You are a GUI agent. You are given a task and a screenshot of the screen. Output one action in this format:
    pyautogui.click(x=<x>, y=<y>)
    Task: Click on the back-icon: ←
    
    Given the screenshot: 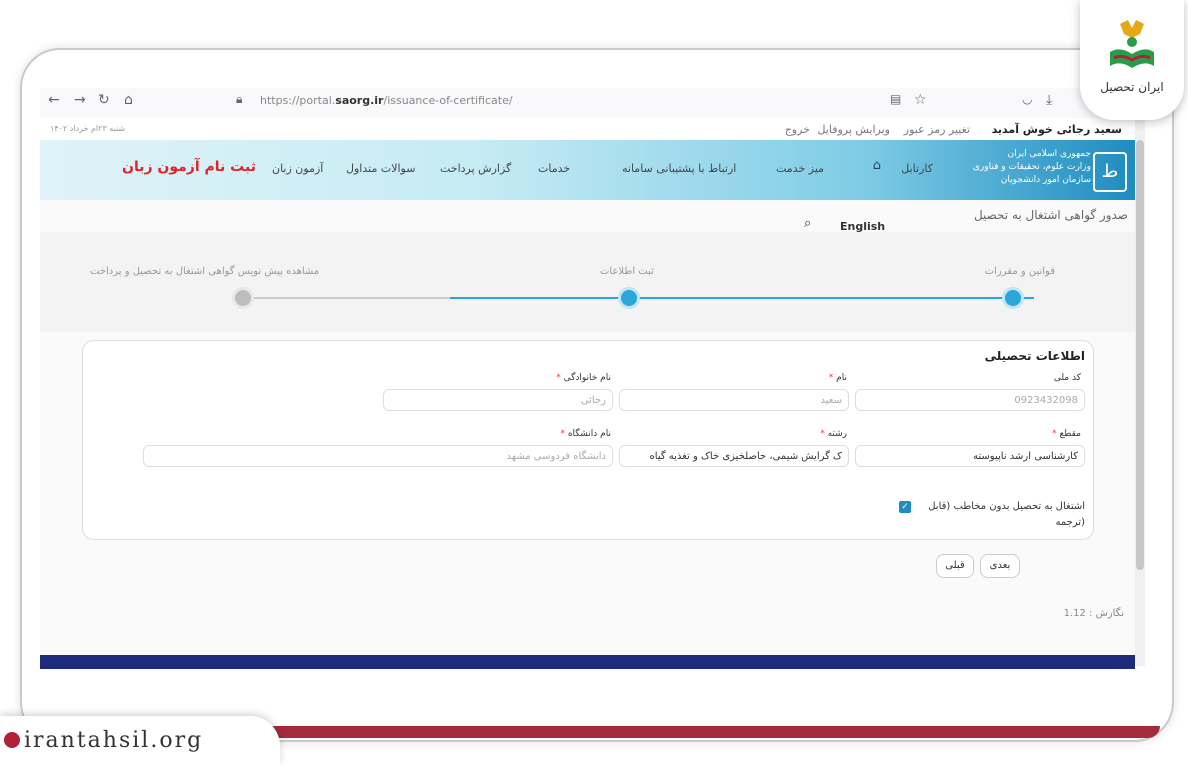 What is the action you would take?
    pyautogui.click(x=54, y=100)
    